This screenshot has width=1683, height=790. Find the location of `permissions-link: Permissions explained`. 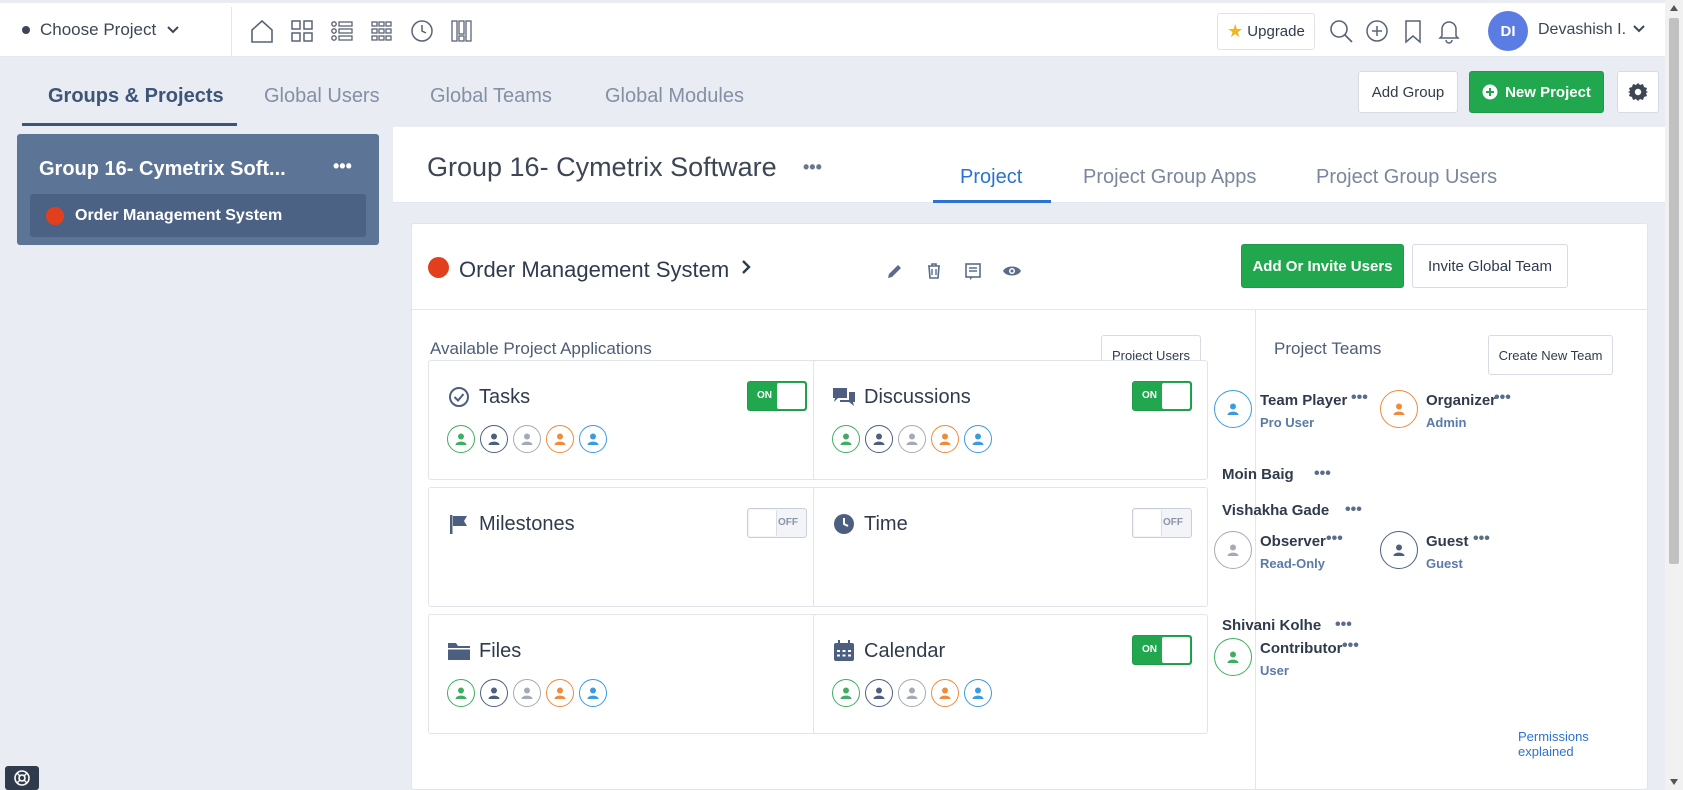

permissions-link: Permissions explained is located at coordinates (1582, 744).